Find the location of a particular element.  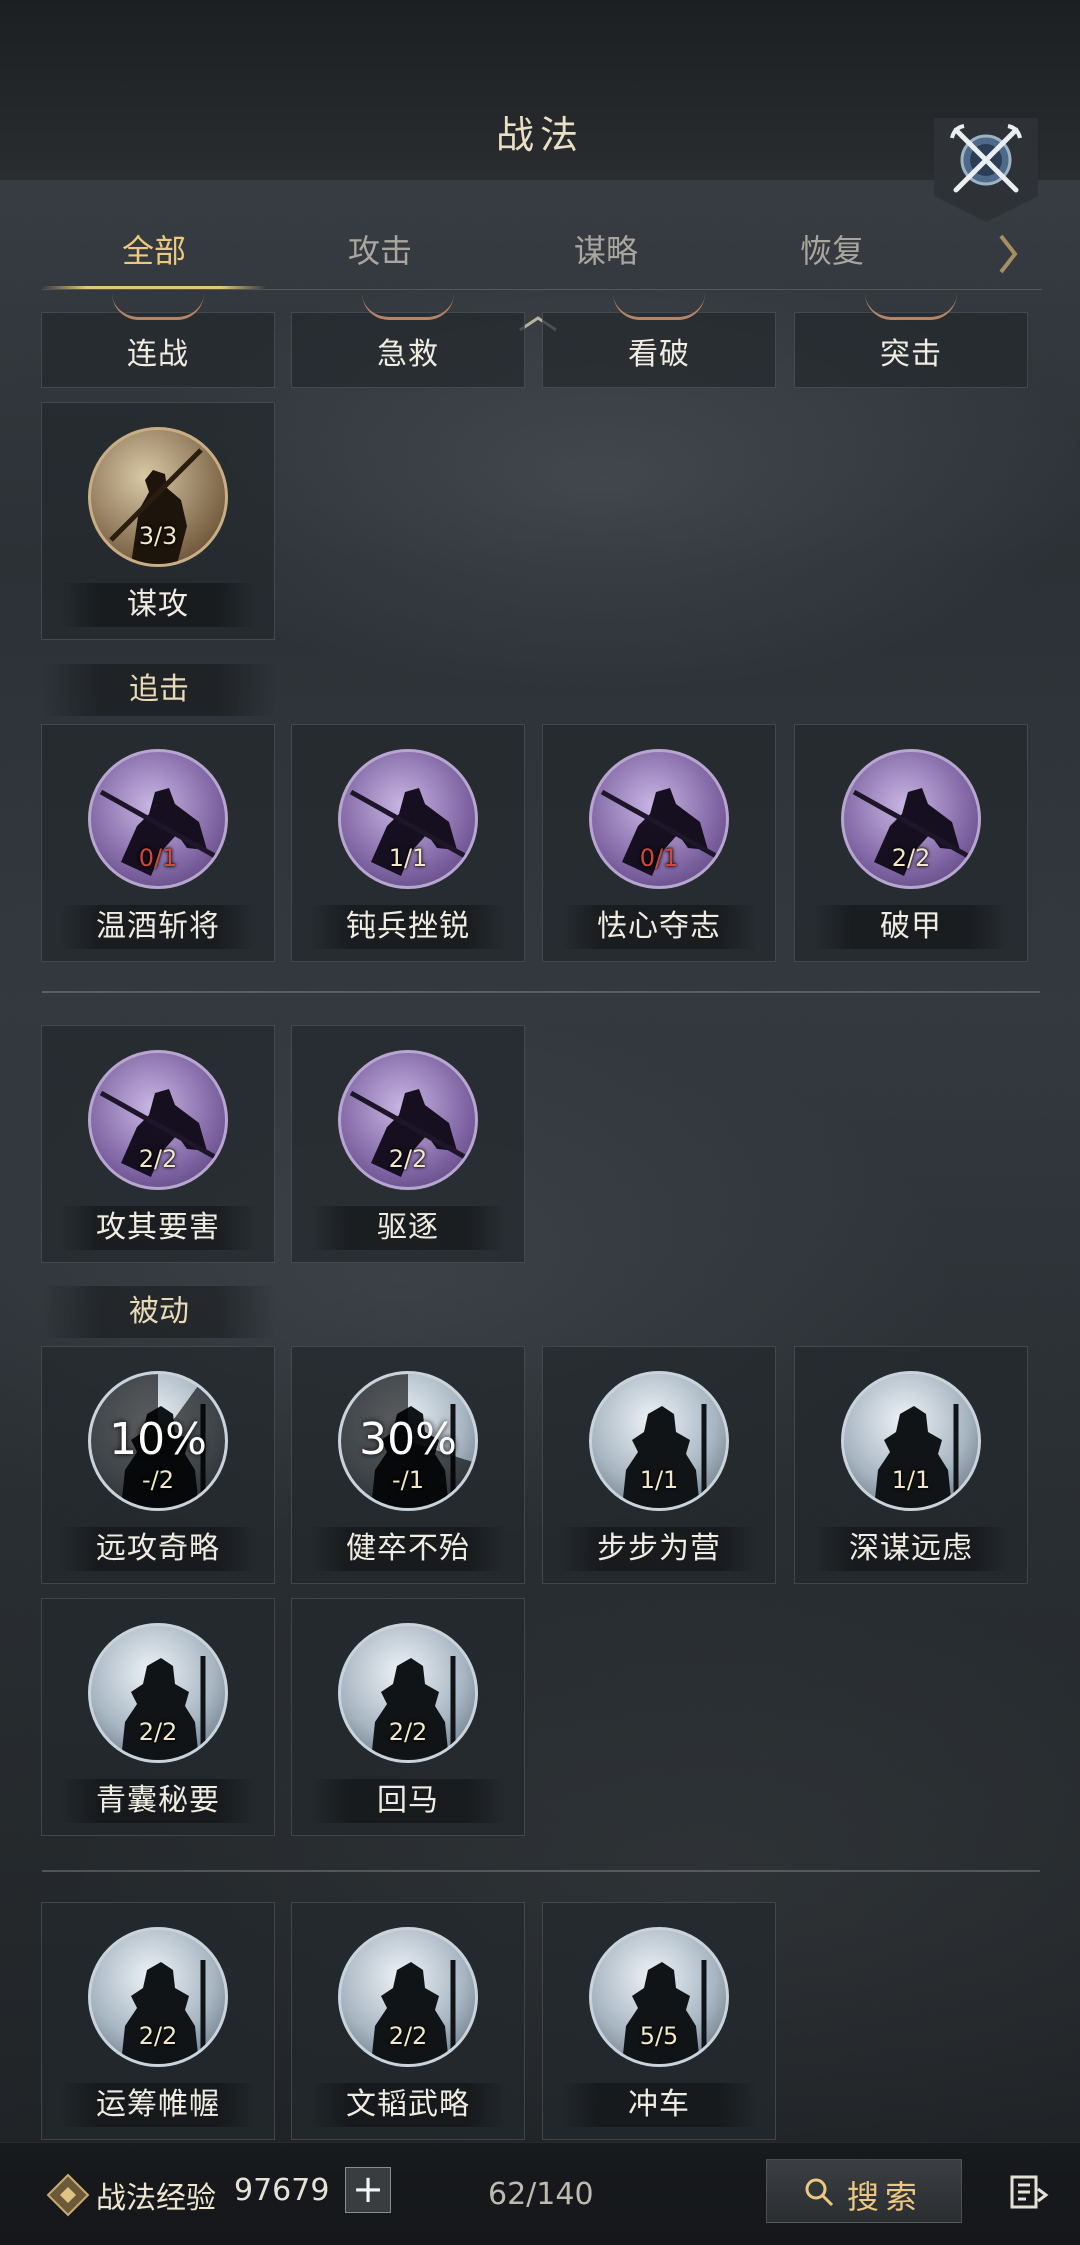

tab-strategy-label: 谋略 is located at coordinates (605, 251).